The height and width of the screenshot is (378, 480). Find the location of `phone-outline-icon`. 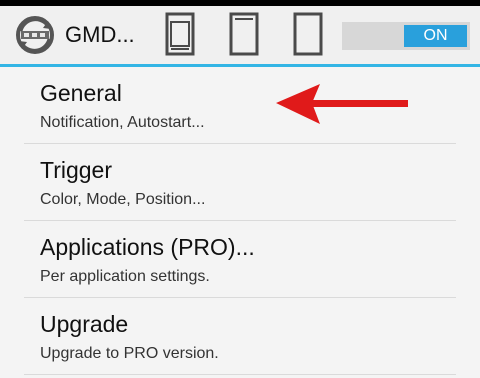

phone-outline-icon is located at coordinates (308, 34).